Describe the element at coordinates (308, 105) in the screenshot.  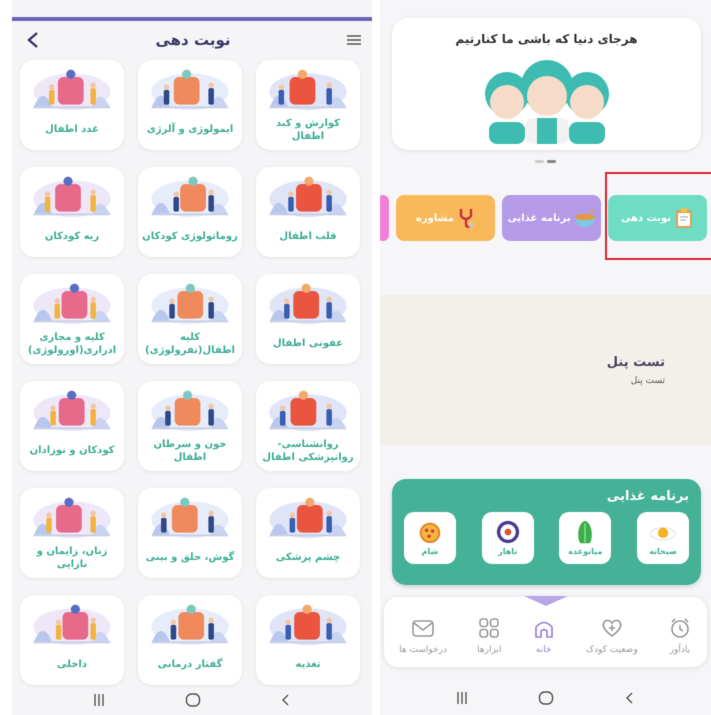
I see `specialty-card: کوارش و کبد اطفال` at that location.